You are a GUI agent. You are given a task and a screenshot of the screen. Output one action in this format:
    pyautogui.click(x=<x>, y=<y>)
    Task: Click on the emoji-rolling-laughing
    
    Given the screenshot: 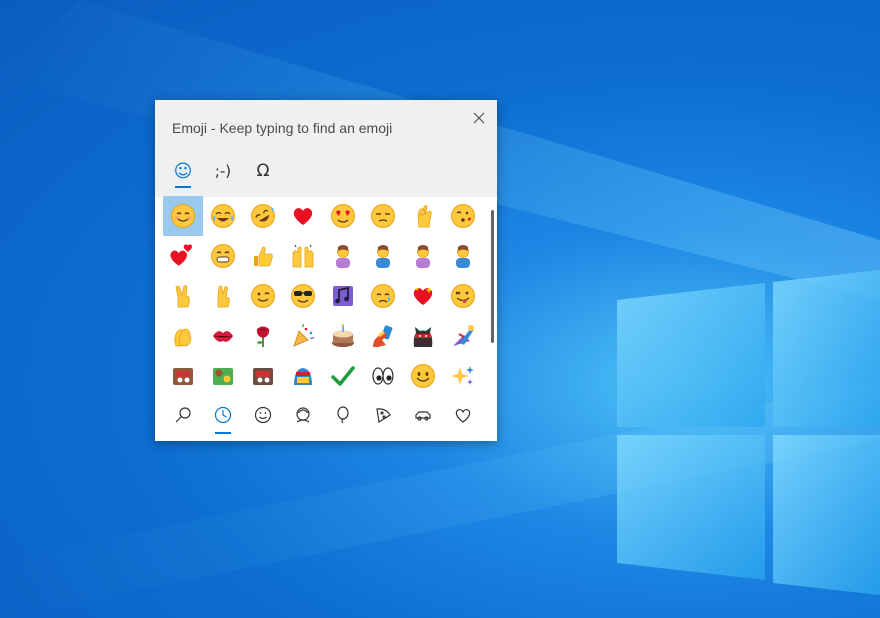 What is the action you would take?
    pyautogui.click(x=263, y=216)
    